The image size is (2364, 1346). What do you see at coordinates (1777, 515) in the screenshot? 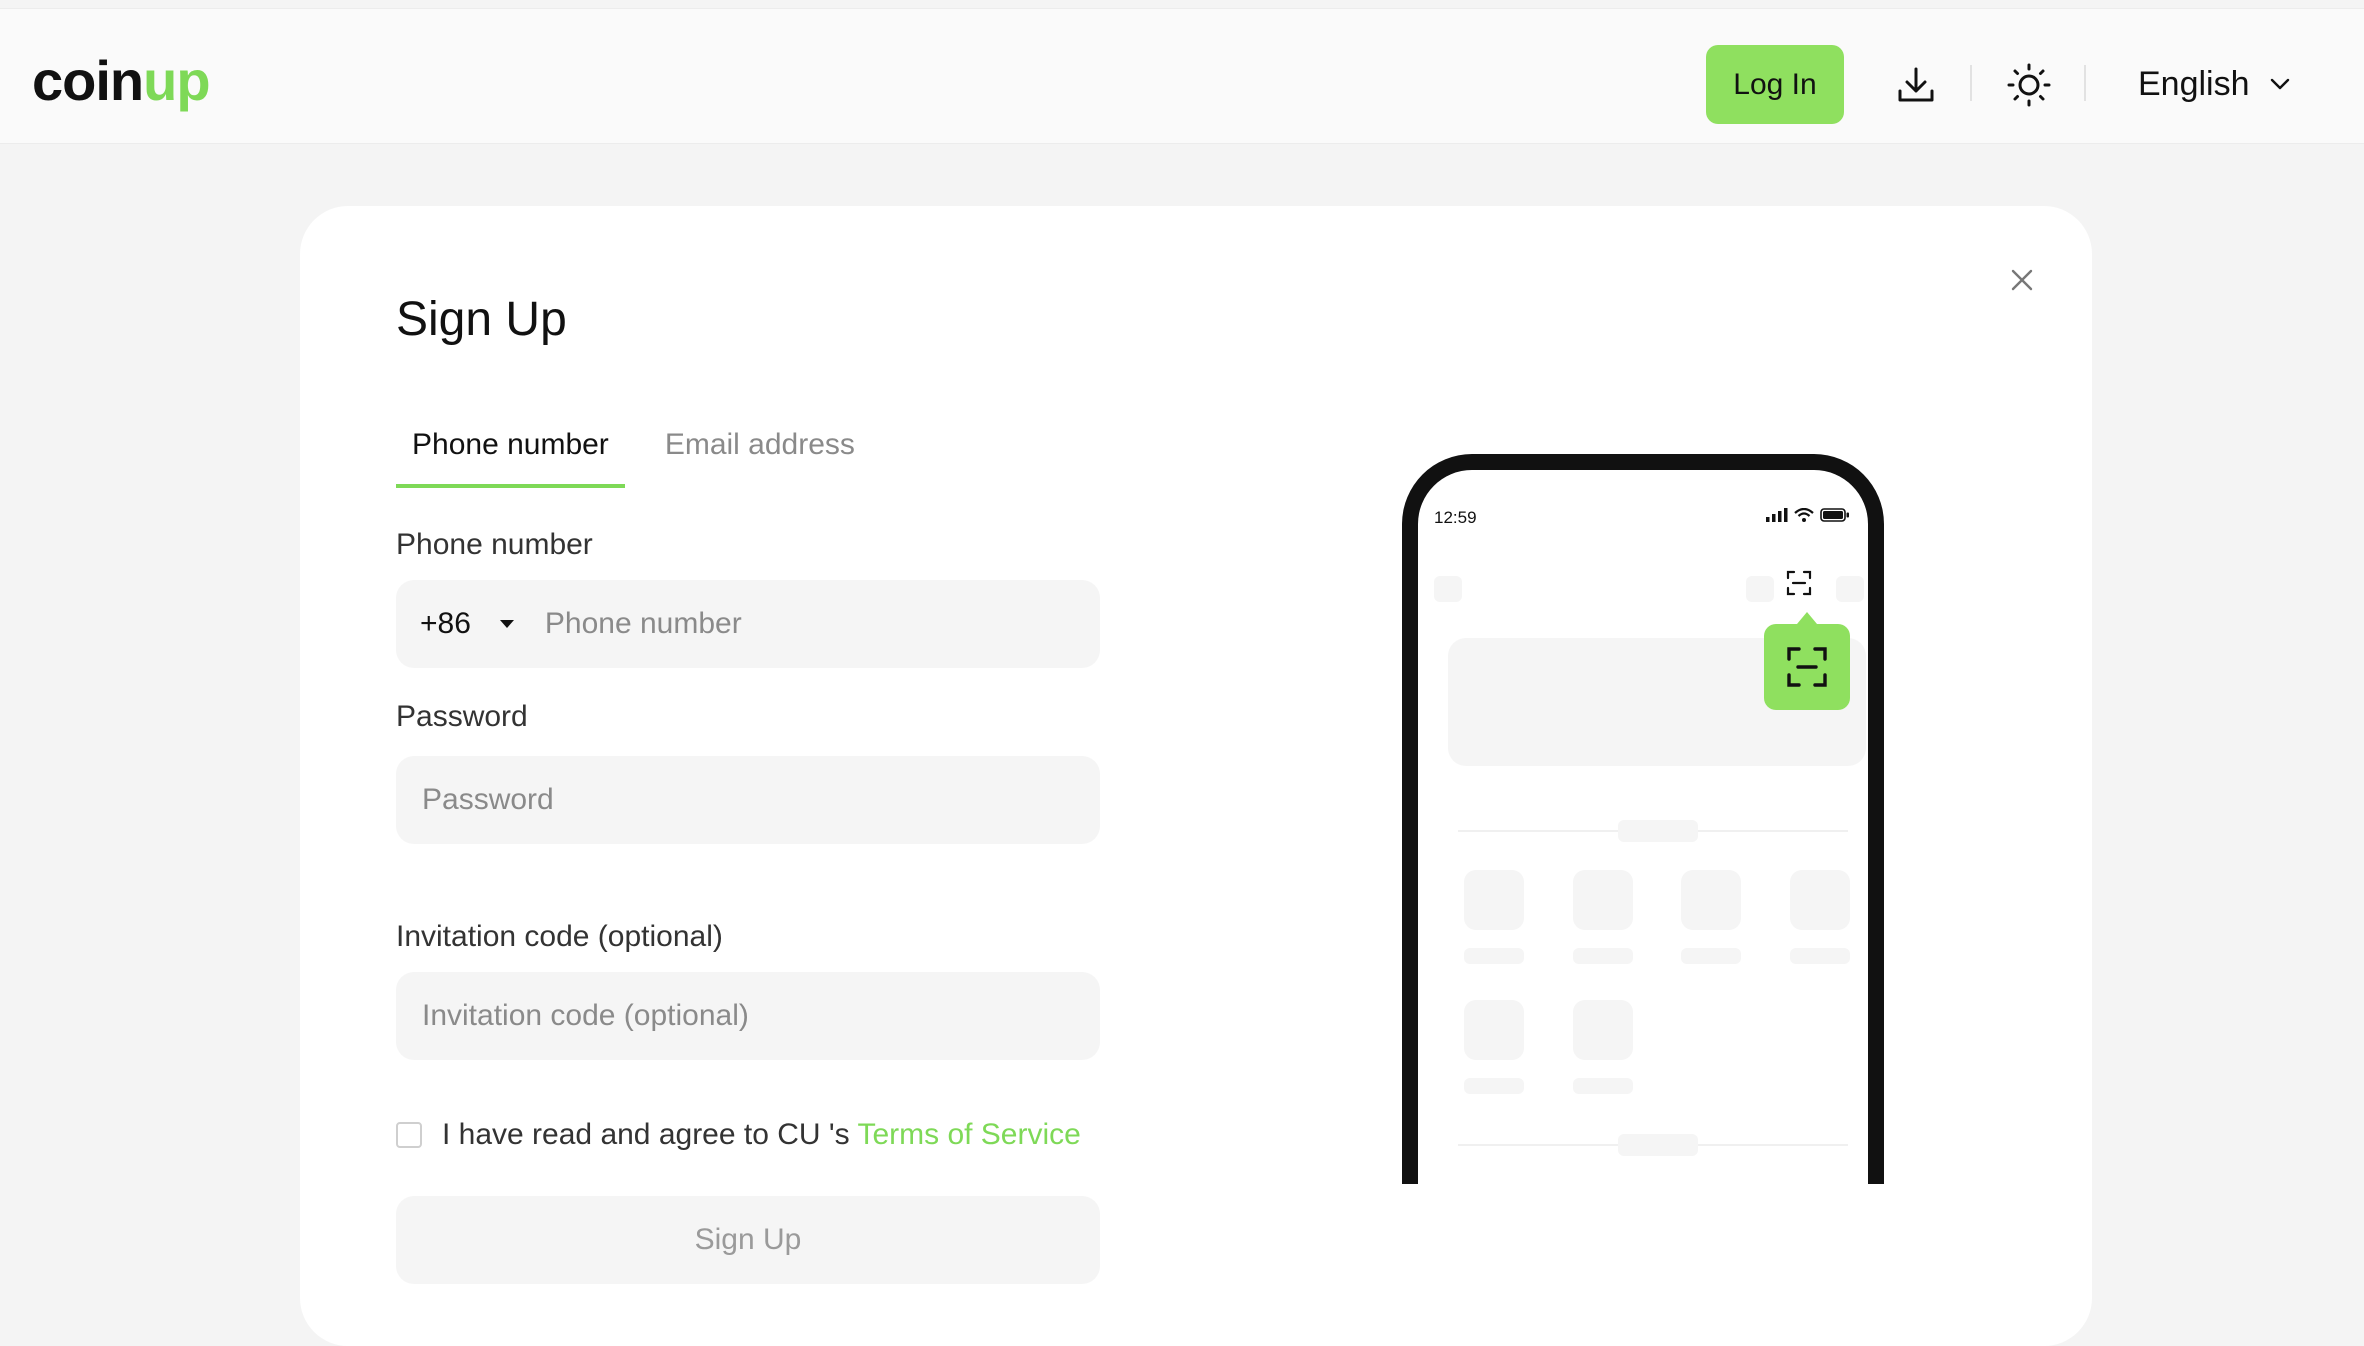
I see `signal-icon` at bounding box center [1777, 515].